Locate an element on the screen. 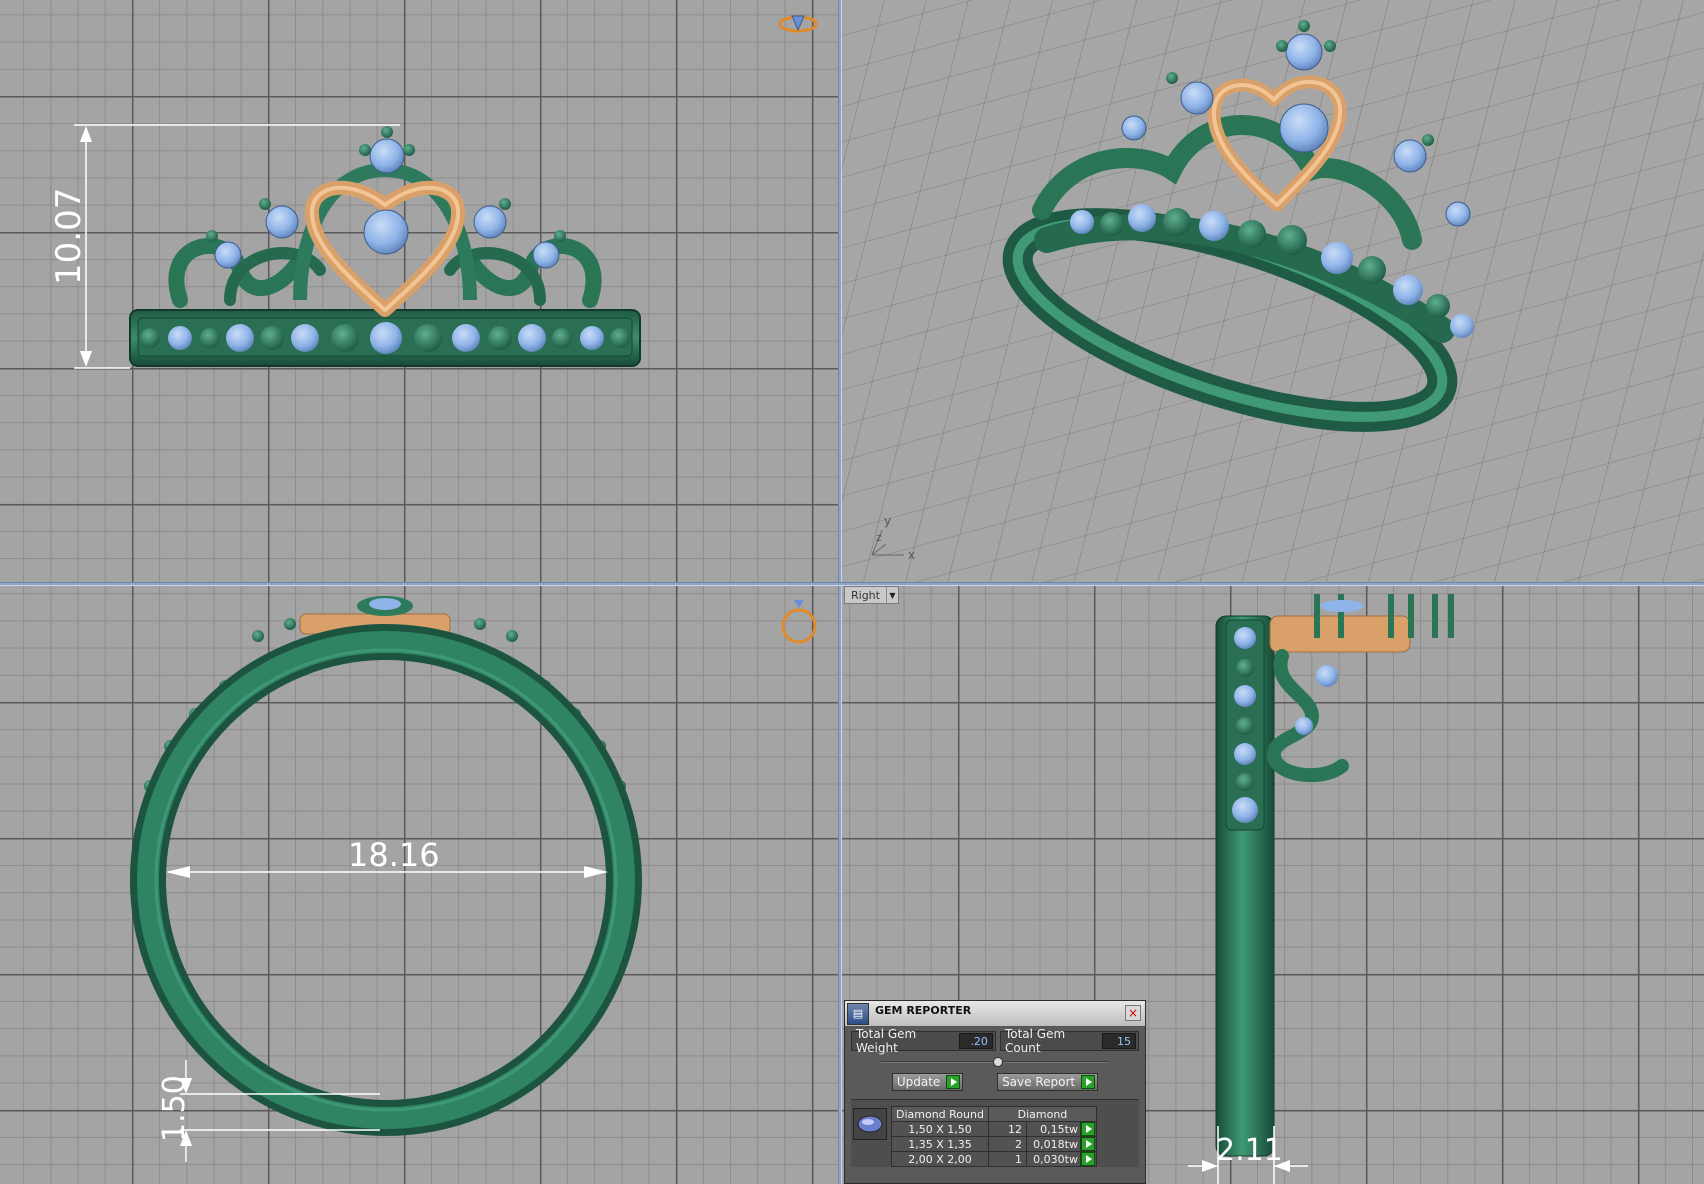 This screenshot has width=1704, height=1184. close-icon: × is located at coordinates (1133, 1013).